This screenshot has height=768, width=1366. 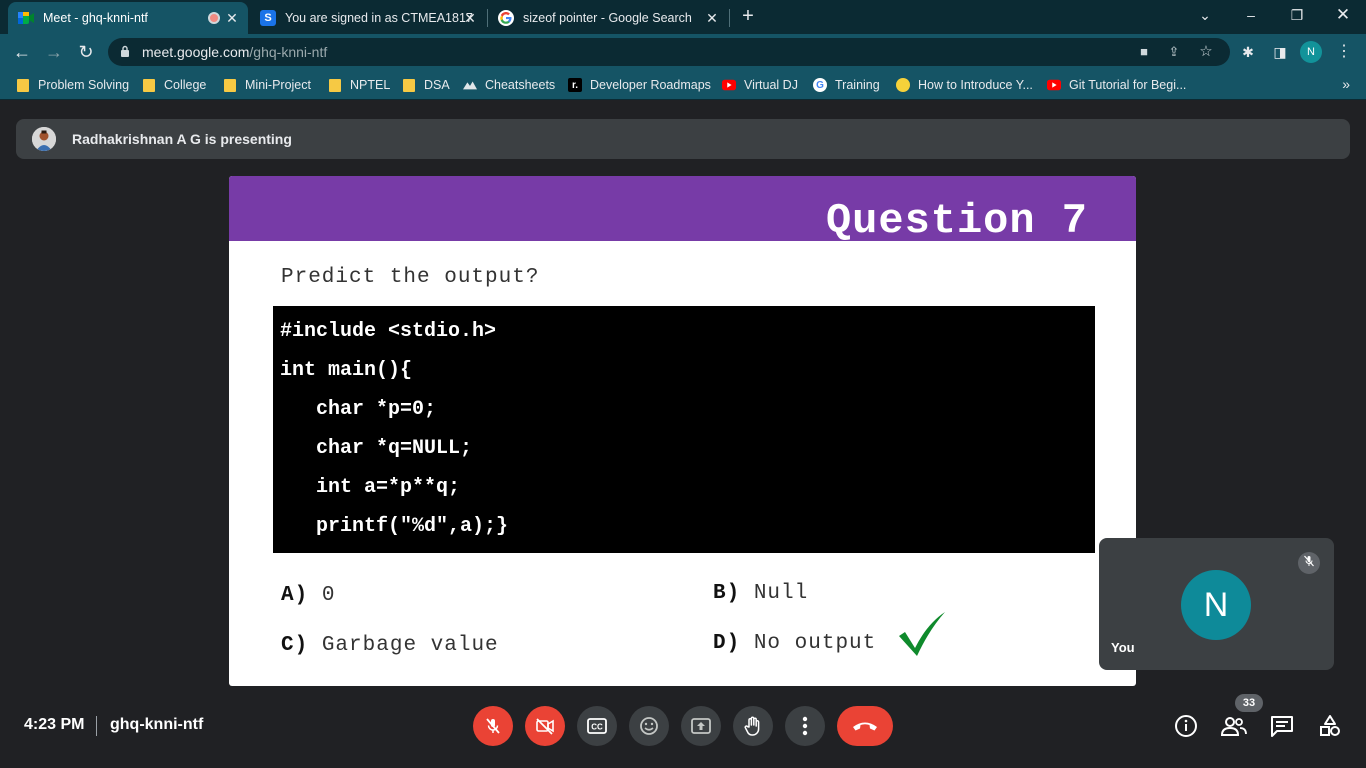 What do you see at coordinates (95, 18) in the screenshot?
I see `tab-title: Meet - ghq-knni-ntf` at bounding box center [95, 18].